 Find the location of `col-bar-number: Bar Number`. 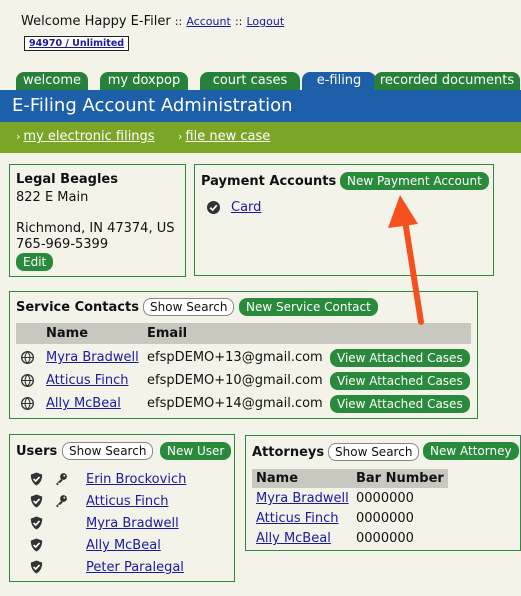

col-bar-number: Bar Number is located at coordinates (400, 478).